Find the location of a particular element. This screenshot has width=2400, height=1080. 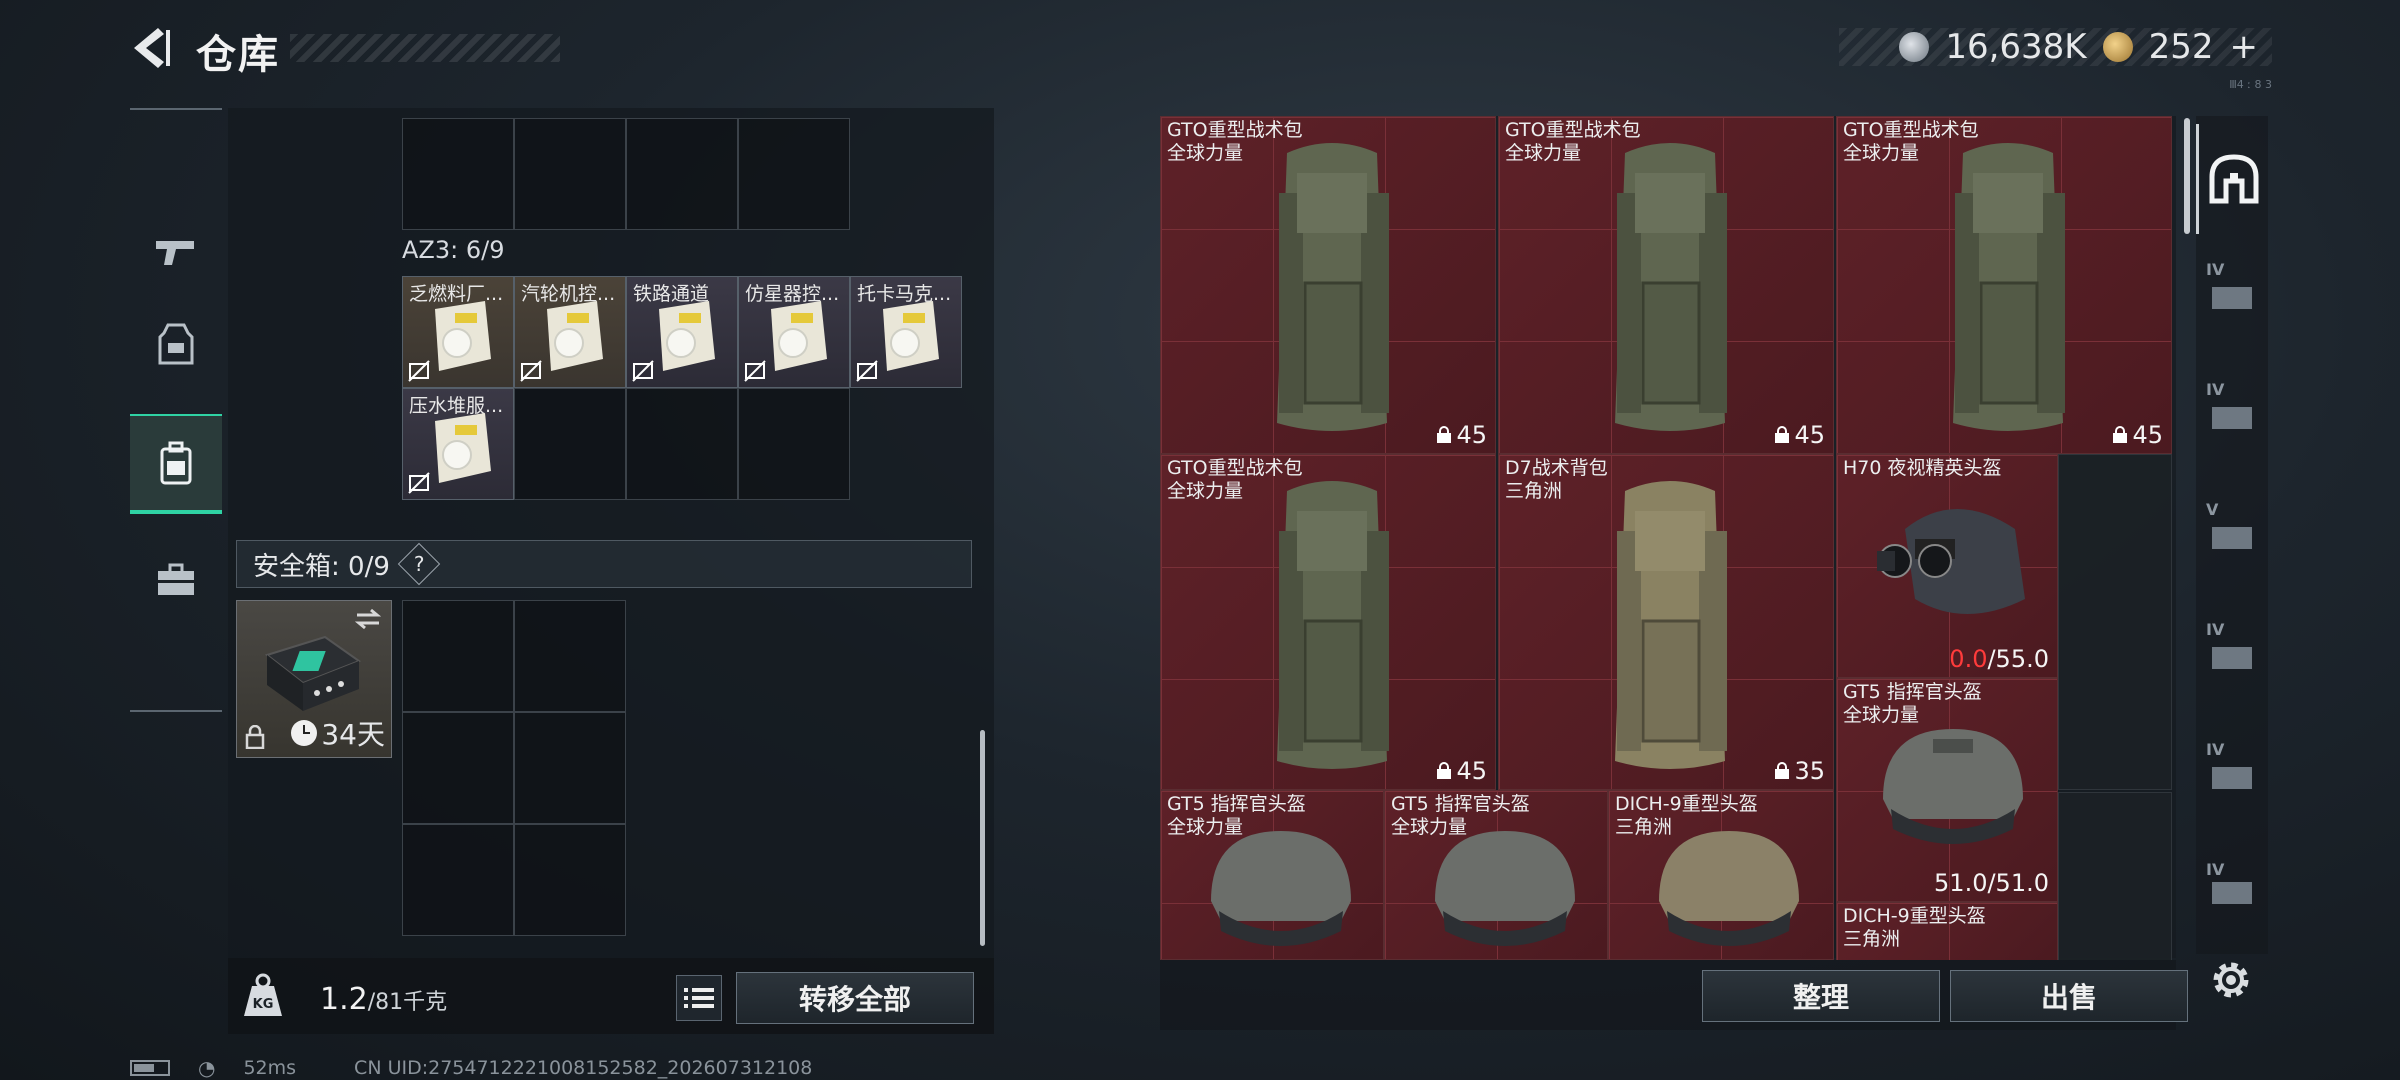

list-view-button is located at coordinates (699, 998).